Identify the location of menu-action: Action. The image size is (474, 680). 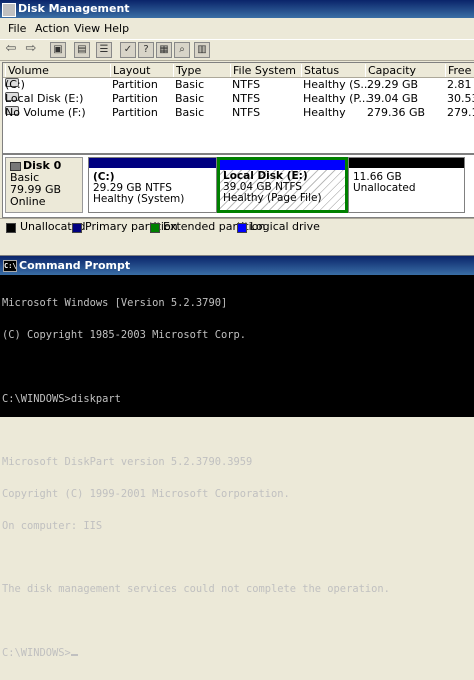
(52, 29).